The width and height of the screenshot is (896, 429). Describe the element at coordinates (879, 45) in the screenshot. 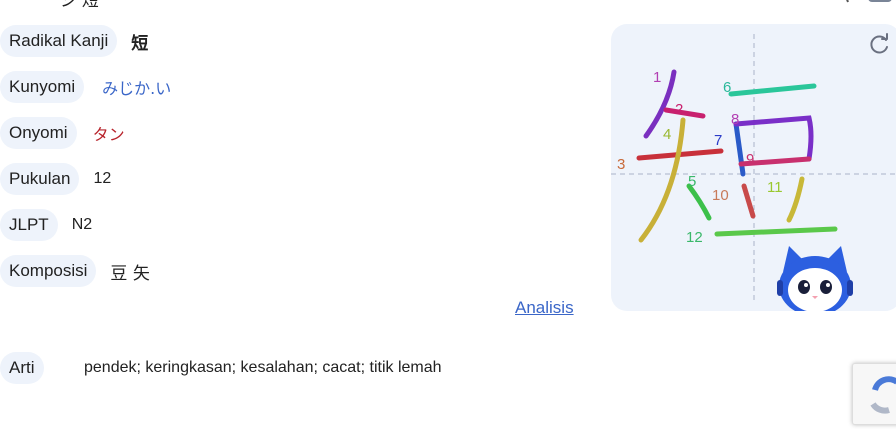

I see `refresh-icon` at that location.